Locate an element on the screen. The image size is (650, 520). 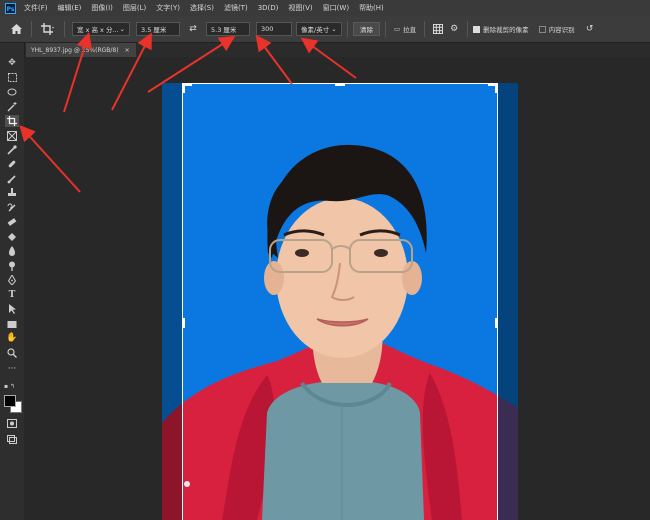
pen-icon is located at coordinates (12, 280).